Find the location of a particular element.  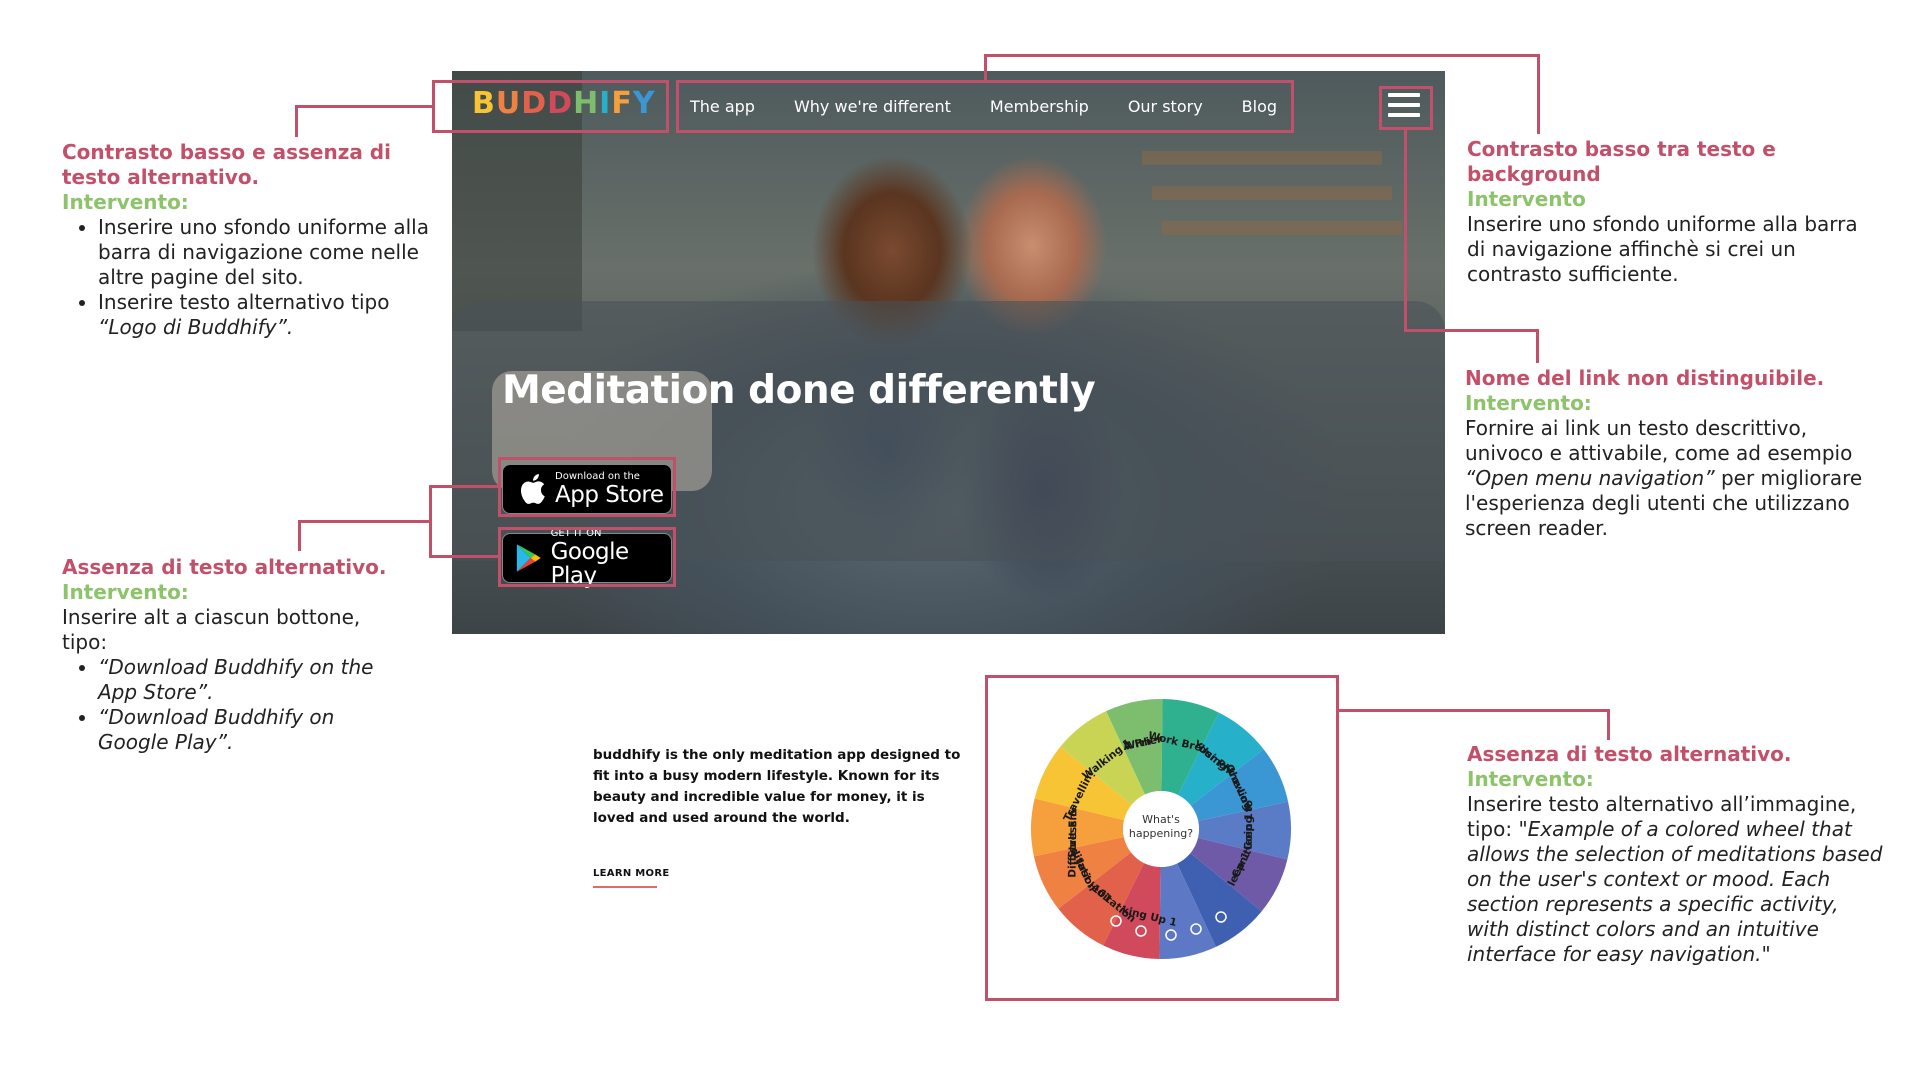

list-item: “Download Buddhify on the App Store”. is located at coordinates (245, 680).